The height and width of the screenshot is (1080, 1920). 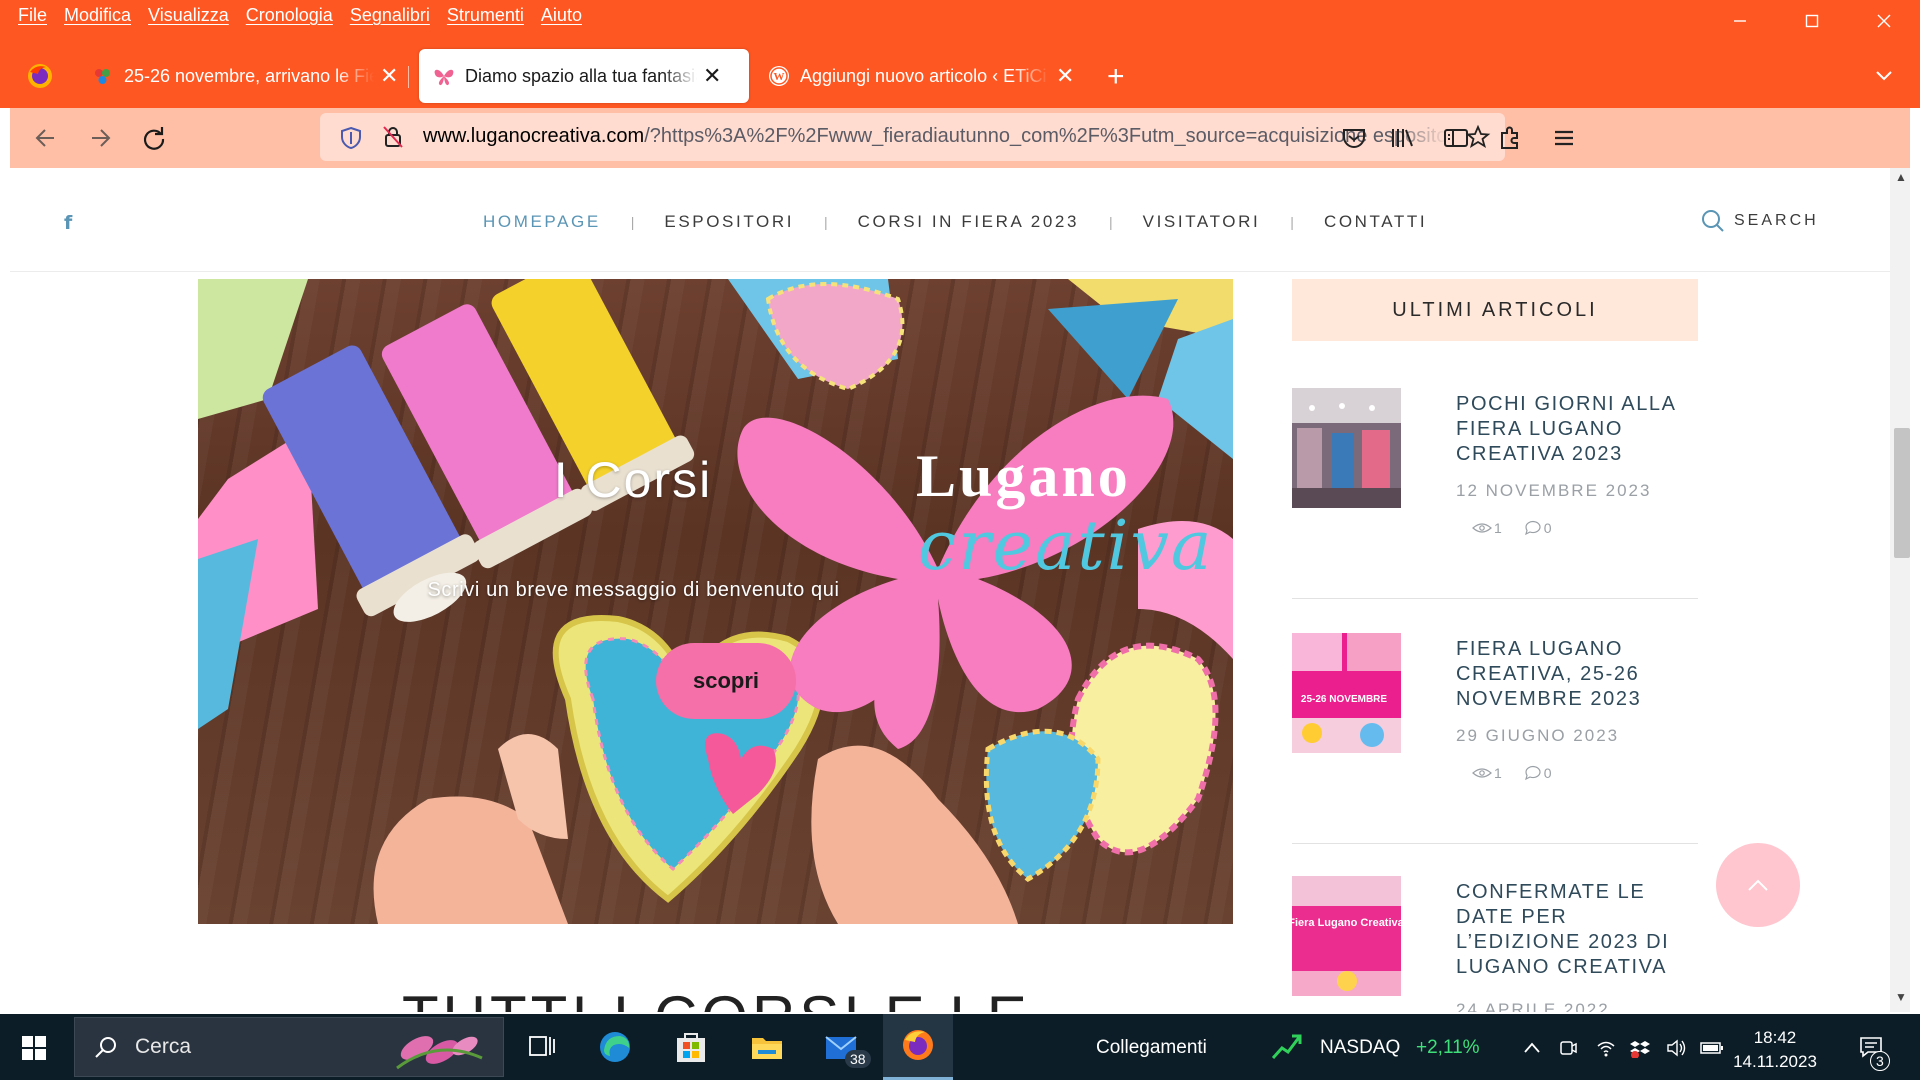 What do you see at coordinates (1402, 138) in the screenshot?
I see `library-icon` at bounding box center [1402, 138].